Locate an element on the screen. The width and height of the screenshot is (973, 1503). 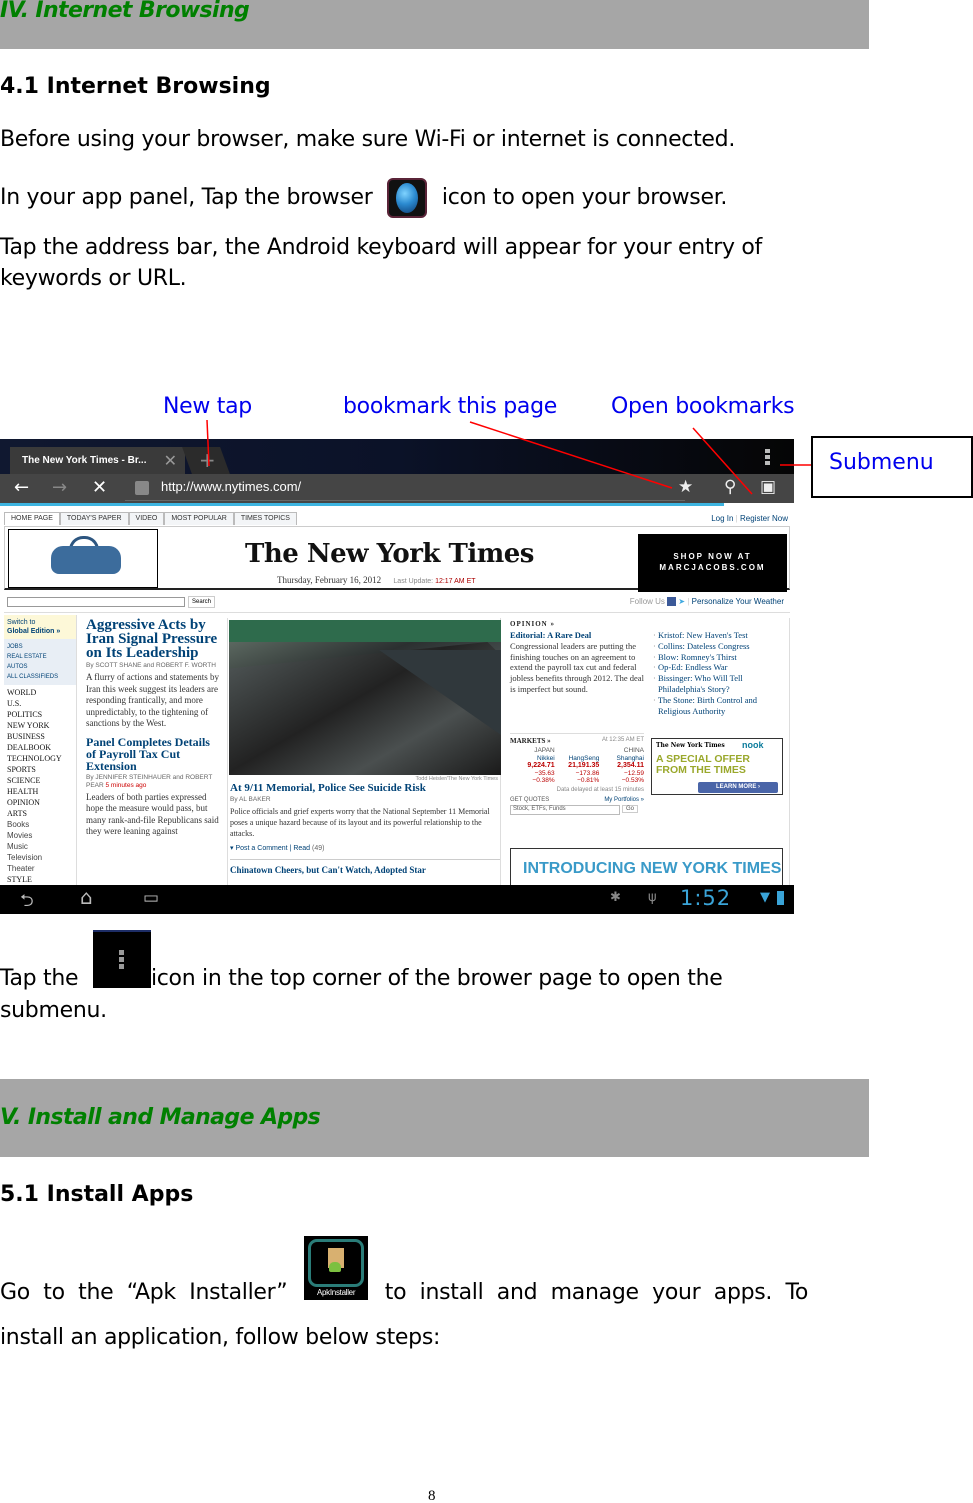
site-search-input is located at coordinates (96, 602).